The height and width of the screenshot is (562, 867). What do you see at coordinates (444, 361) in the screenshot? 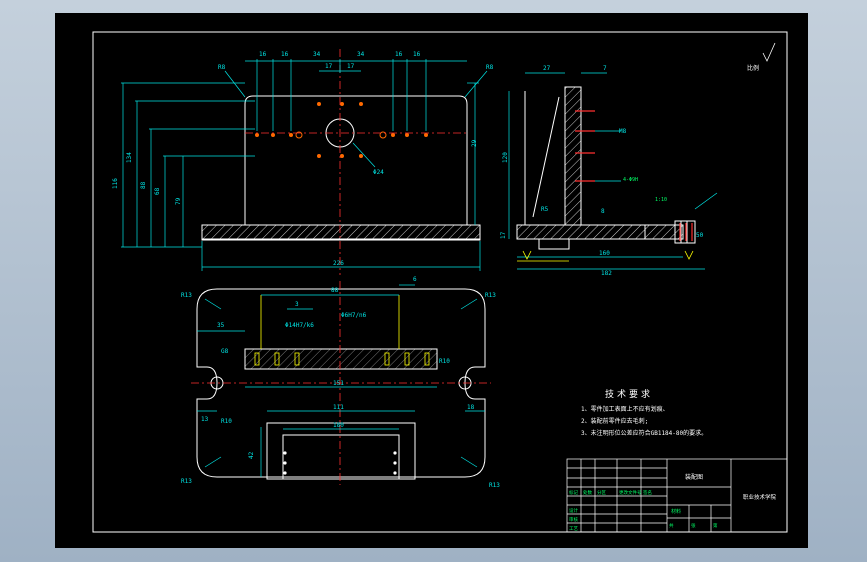
I see `dim-r10-right: R10` at bounding box center [444, 361].